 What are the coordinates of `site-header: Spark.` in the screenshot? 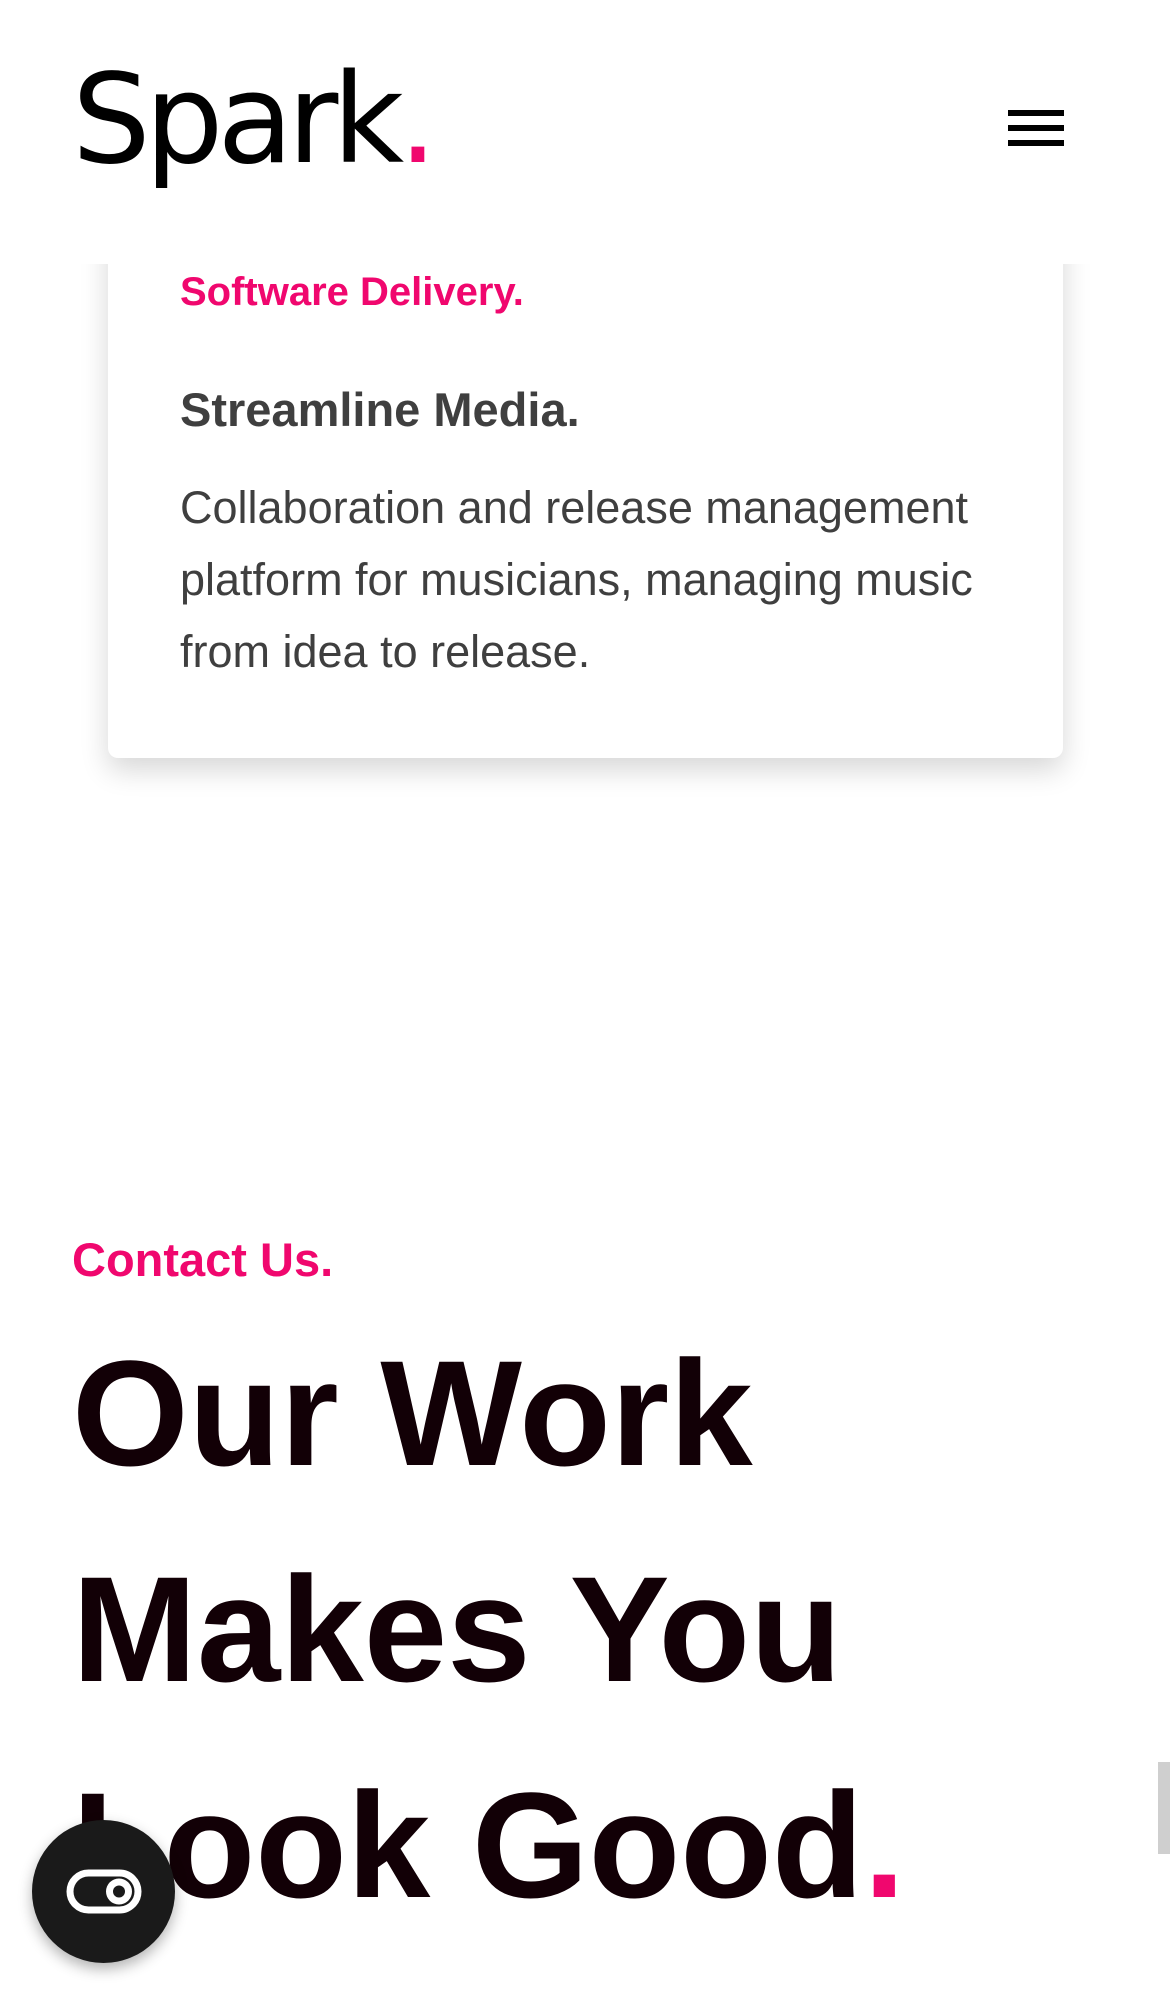 It's located at (585, 132).